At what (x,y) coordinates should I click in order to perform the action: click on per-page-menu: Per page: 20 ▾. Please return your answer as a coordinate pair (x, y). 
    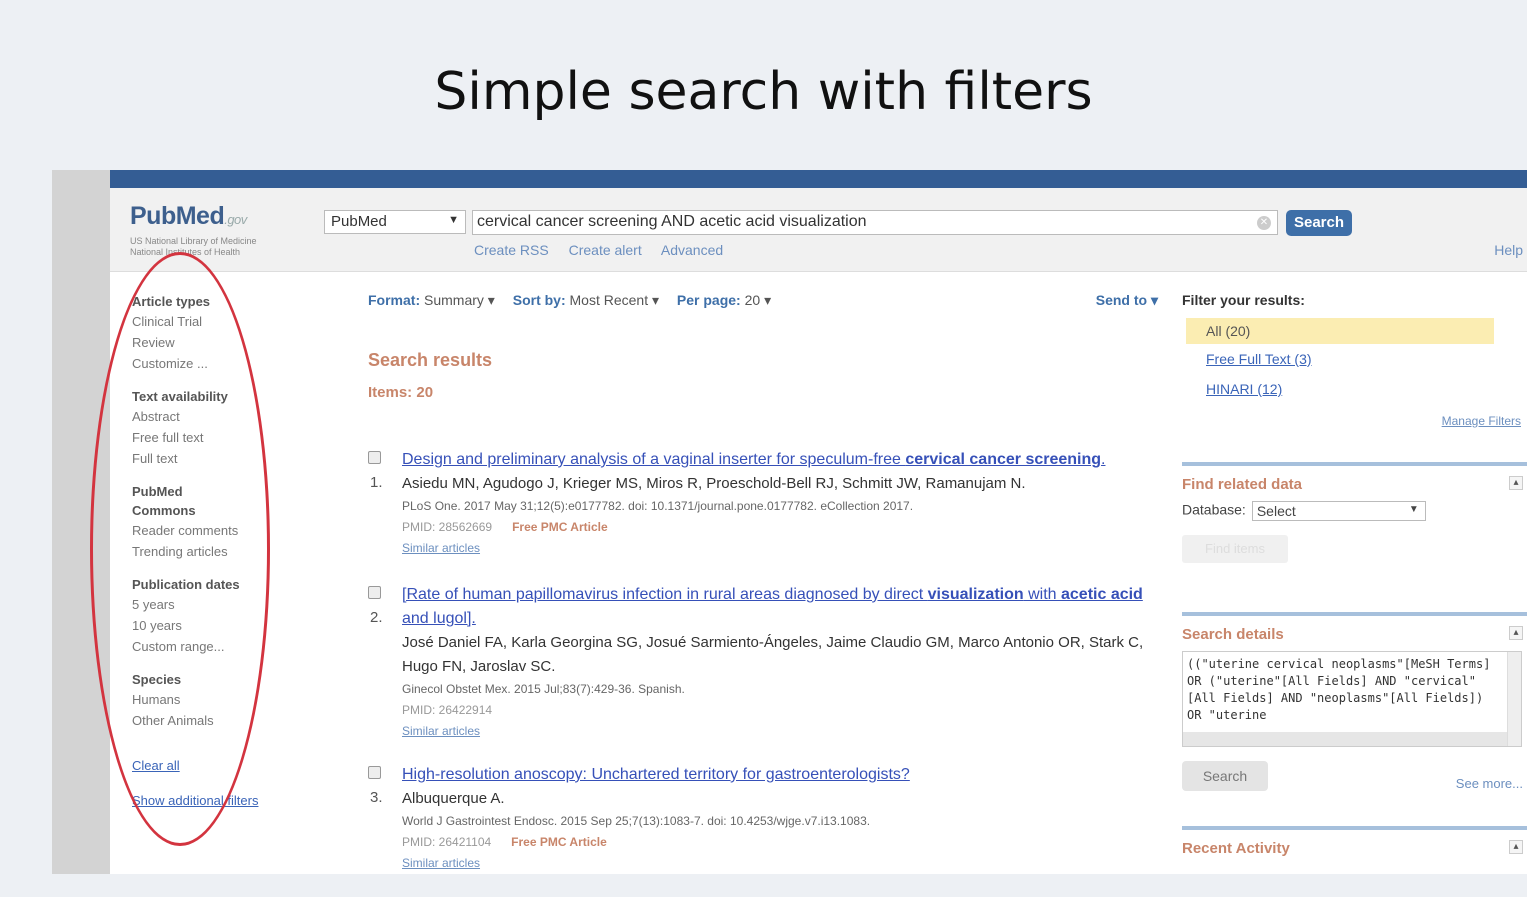
    Looking at the image, I should click on (724, 300).